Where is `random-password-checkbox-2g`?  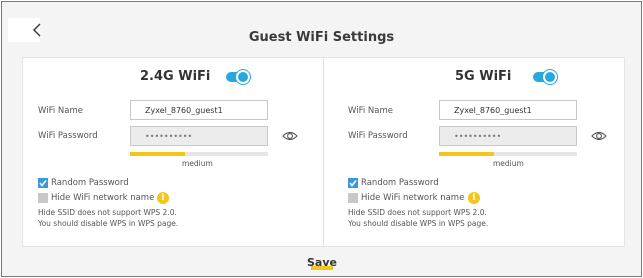 random-password-checkbox-2g is located at coordinates (43, 183).